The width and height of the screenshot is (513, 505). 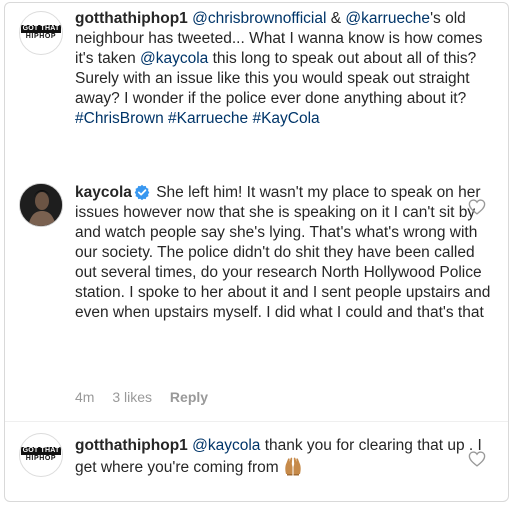 I want to click on raised-hands-emoji, so click(x=293, y=466).